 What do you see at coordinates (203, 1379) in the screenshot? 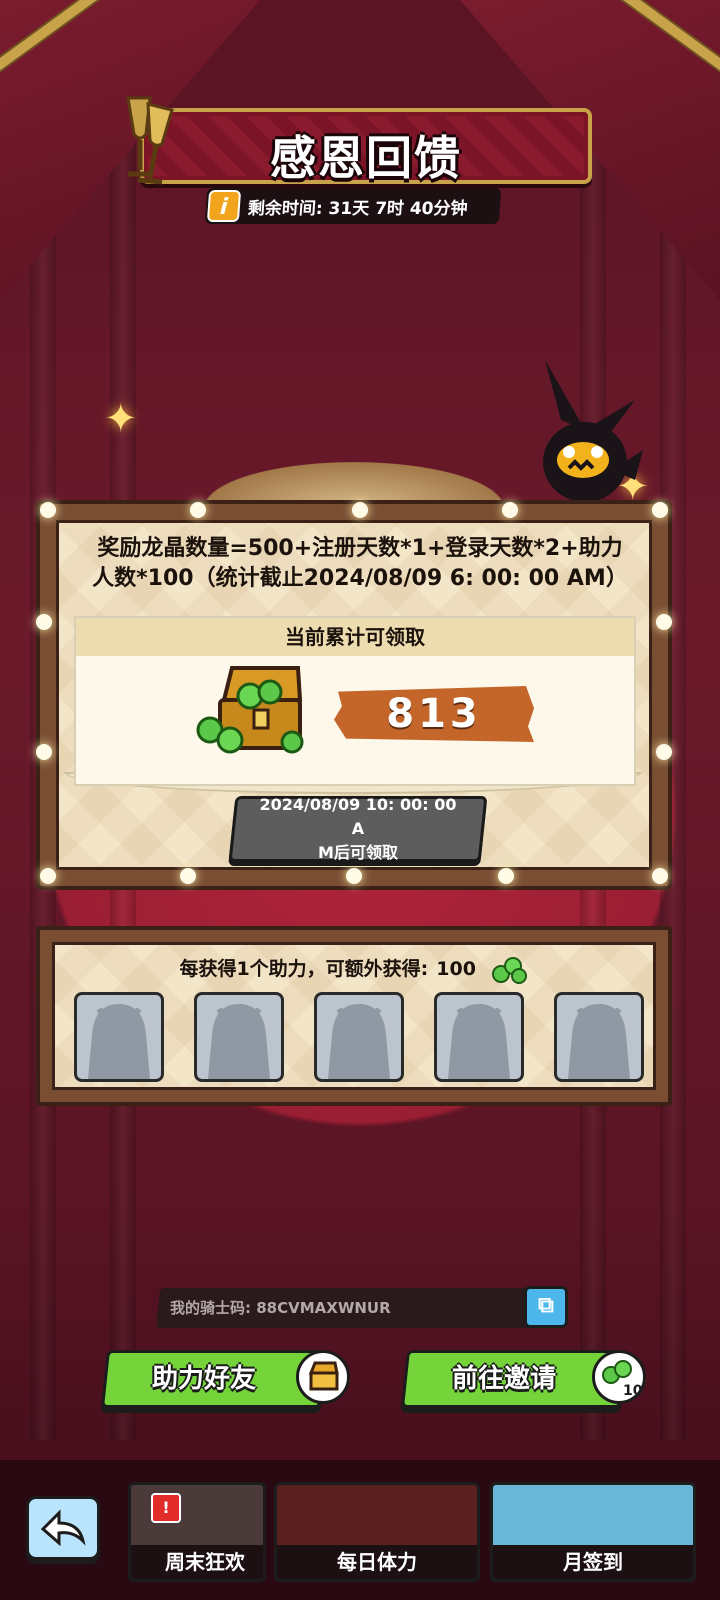
I see `help-friend-label: 助力好友` at bounding box center [203, 1379].